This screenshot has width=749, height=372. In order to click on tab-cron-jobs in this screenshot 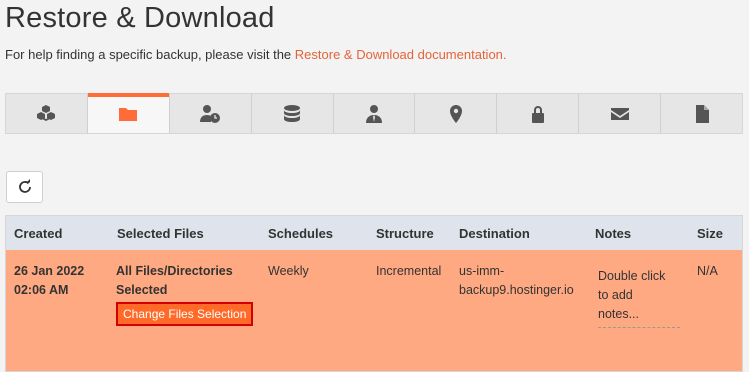, I will do `click(211, 113)`.